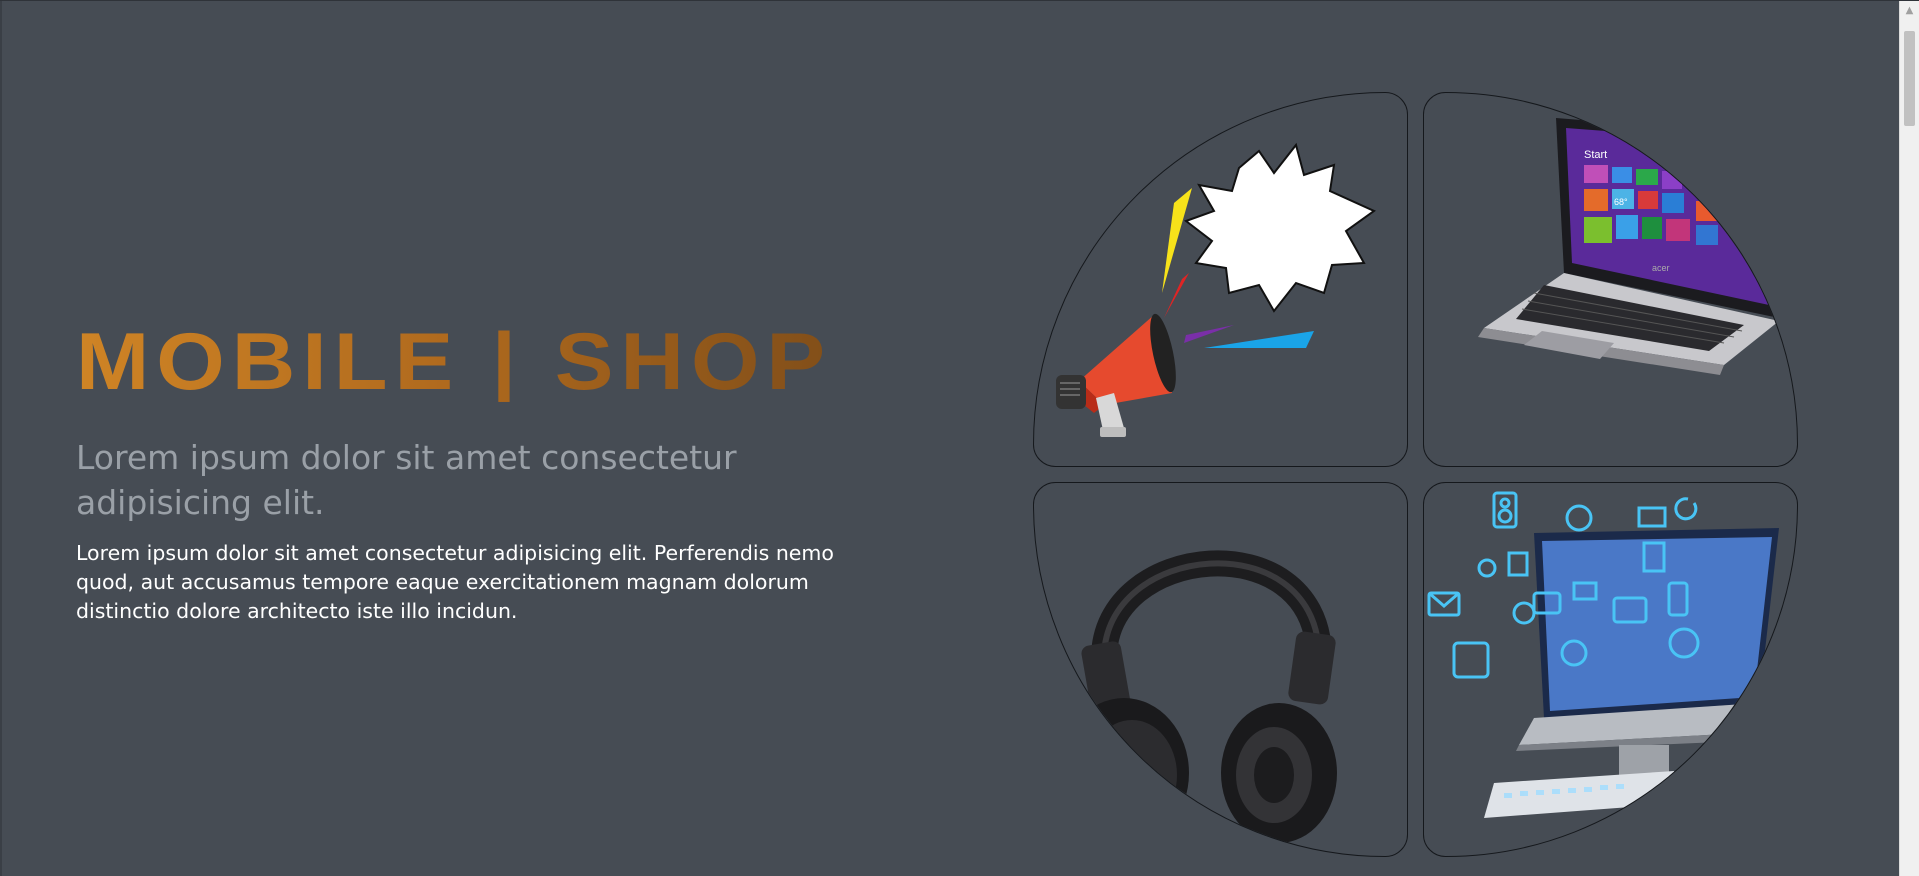  I want to click on laptop-icon: Start 68° acer, so click(1633, 246).